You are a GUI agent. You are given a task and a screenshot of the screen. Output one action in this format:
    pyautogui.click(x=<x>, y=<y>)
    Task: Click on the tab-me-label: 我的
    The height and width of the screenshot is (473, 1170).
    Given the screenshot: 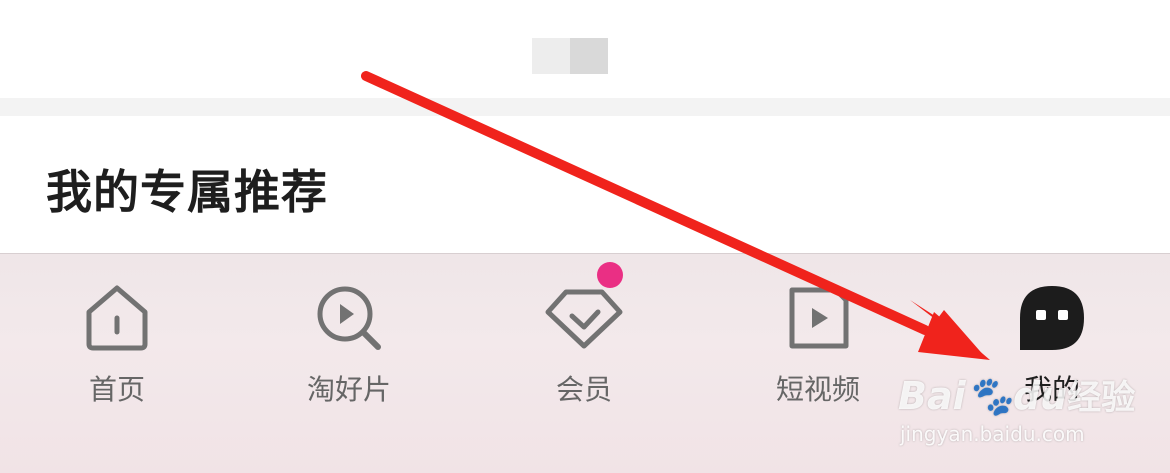 What is the action you would take?
    pyautogui.click(x=1051, y=389)
    